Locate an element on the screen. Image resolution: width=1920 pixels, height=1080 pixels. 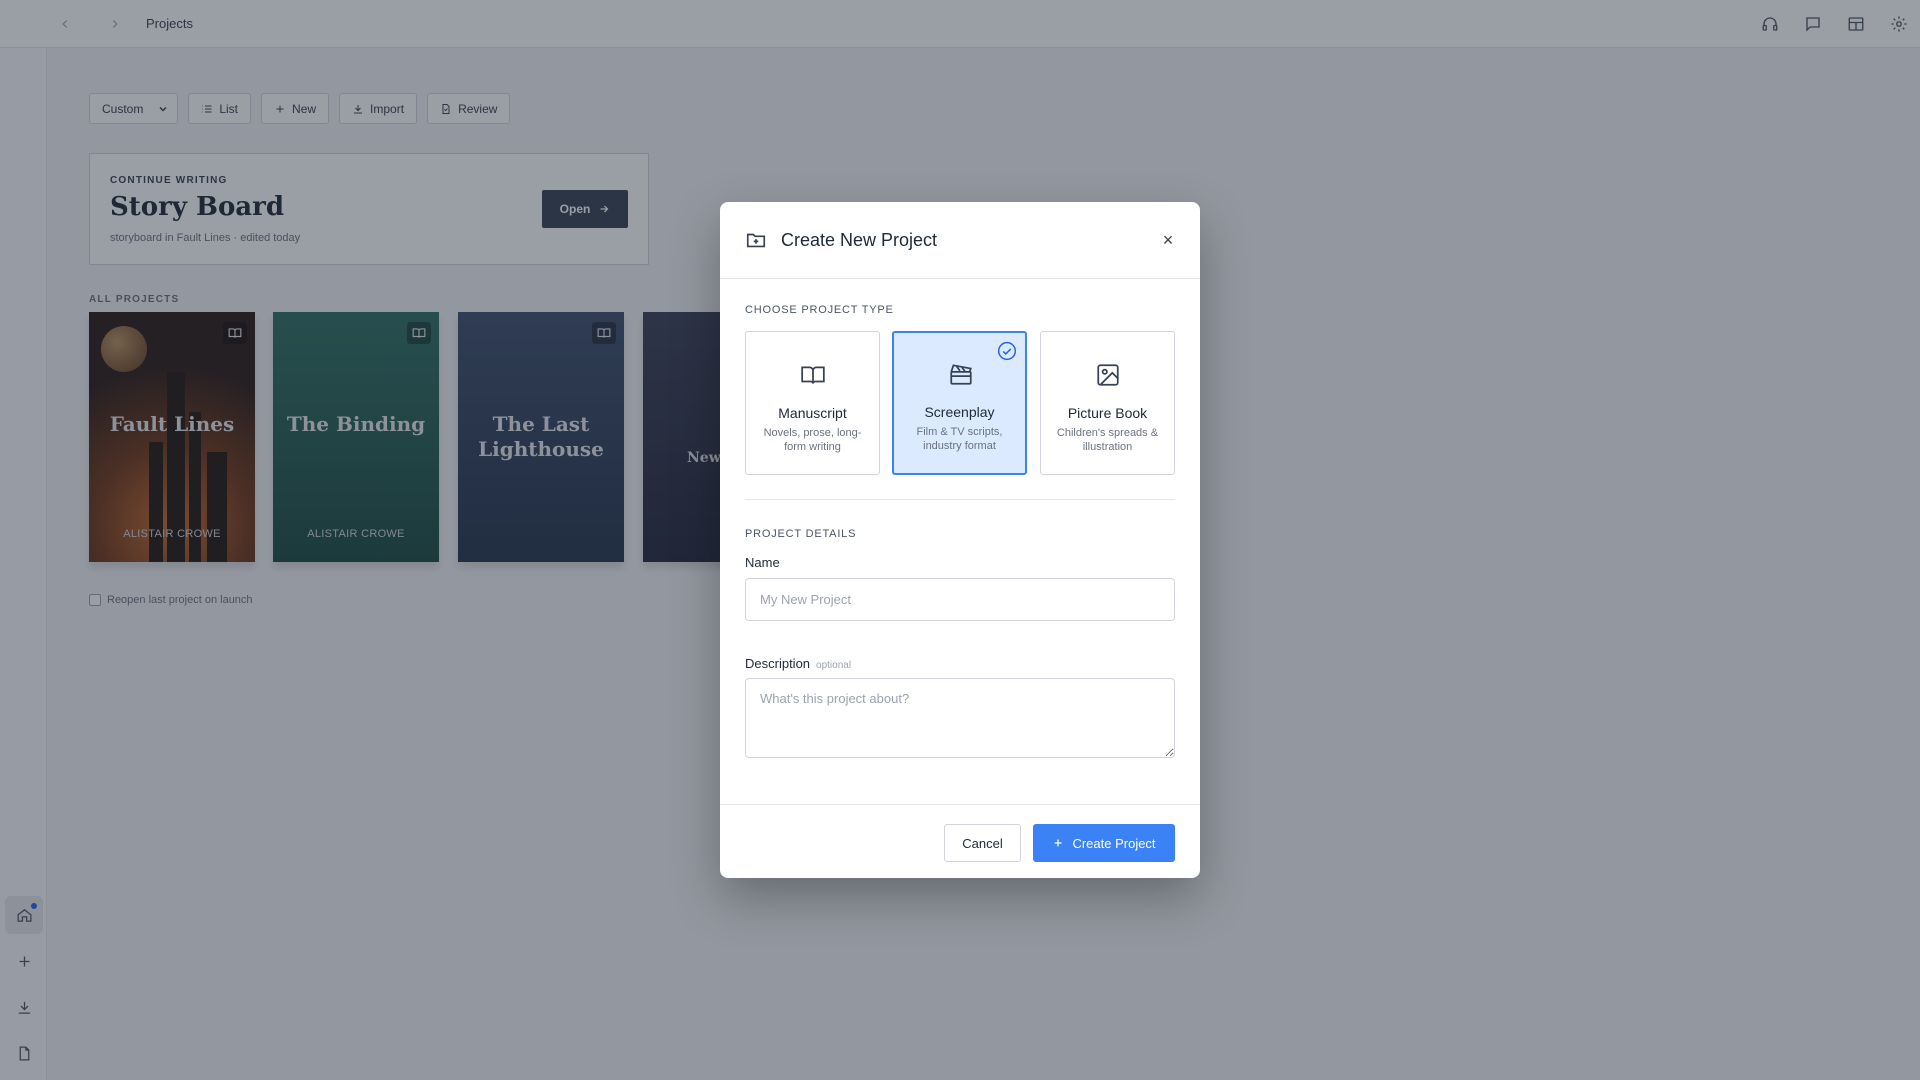
plus-icon is located at coordinates (1058, 843).